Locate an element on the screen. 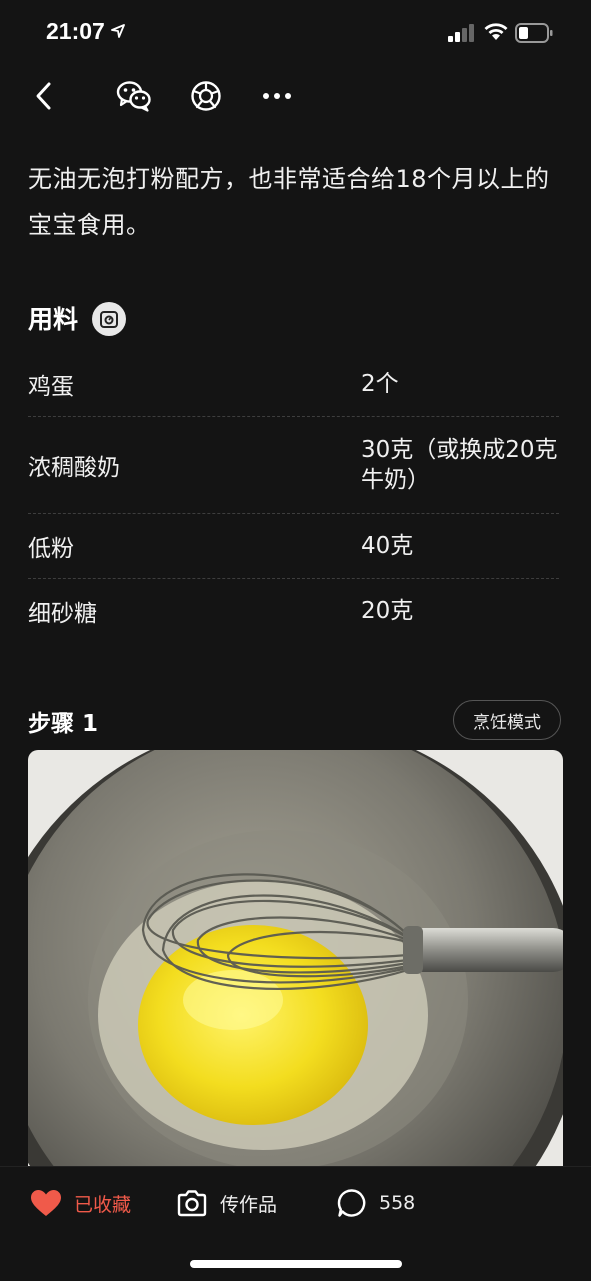  favorite-label: 已收藏 is located at coordinates (103, 1204).